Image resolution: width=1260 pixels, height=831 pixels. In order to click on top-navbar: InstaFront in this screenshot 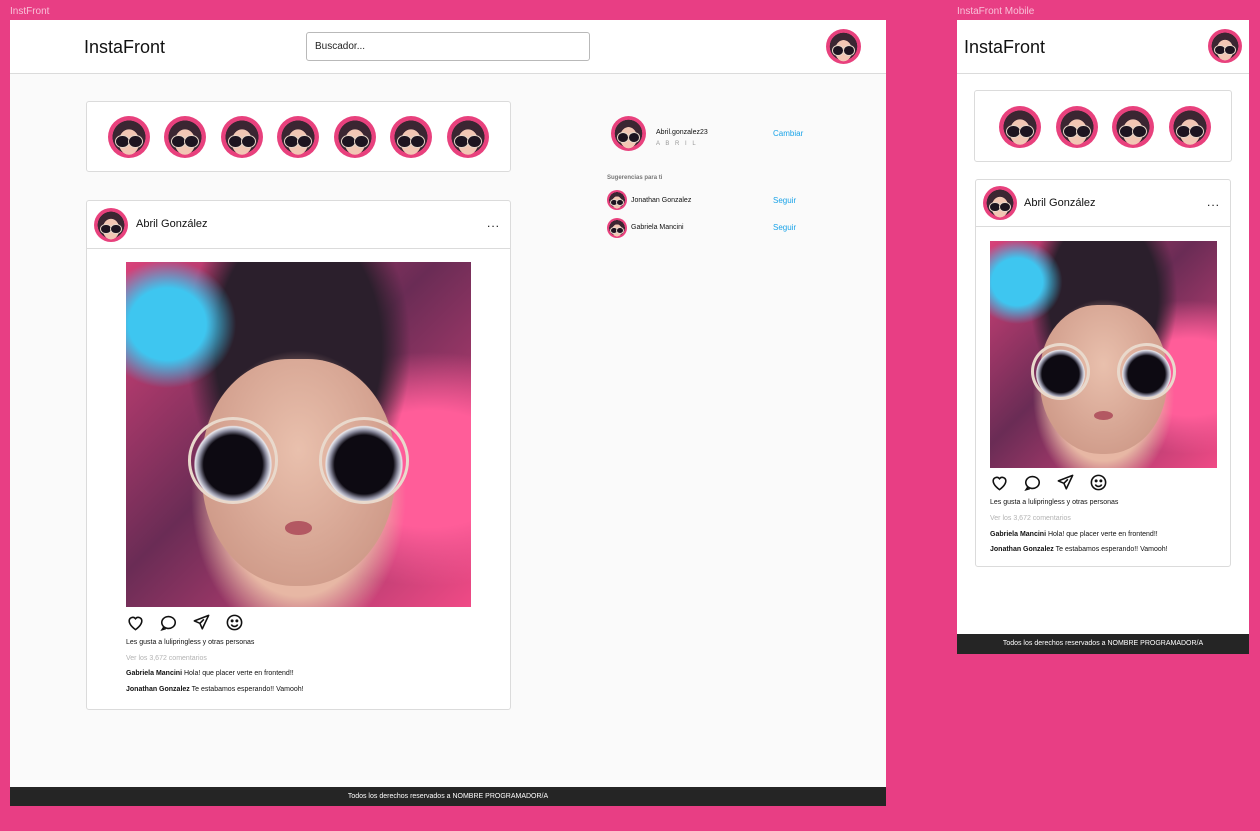, I will do `click(448, 47)`.